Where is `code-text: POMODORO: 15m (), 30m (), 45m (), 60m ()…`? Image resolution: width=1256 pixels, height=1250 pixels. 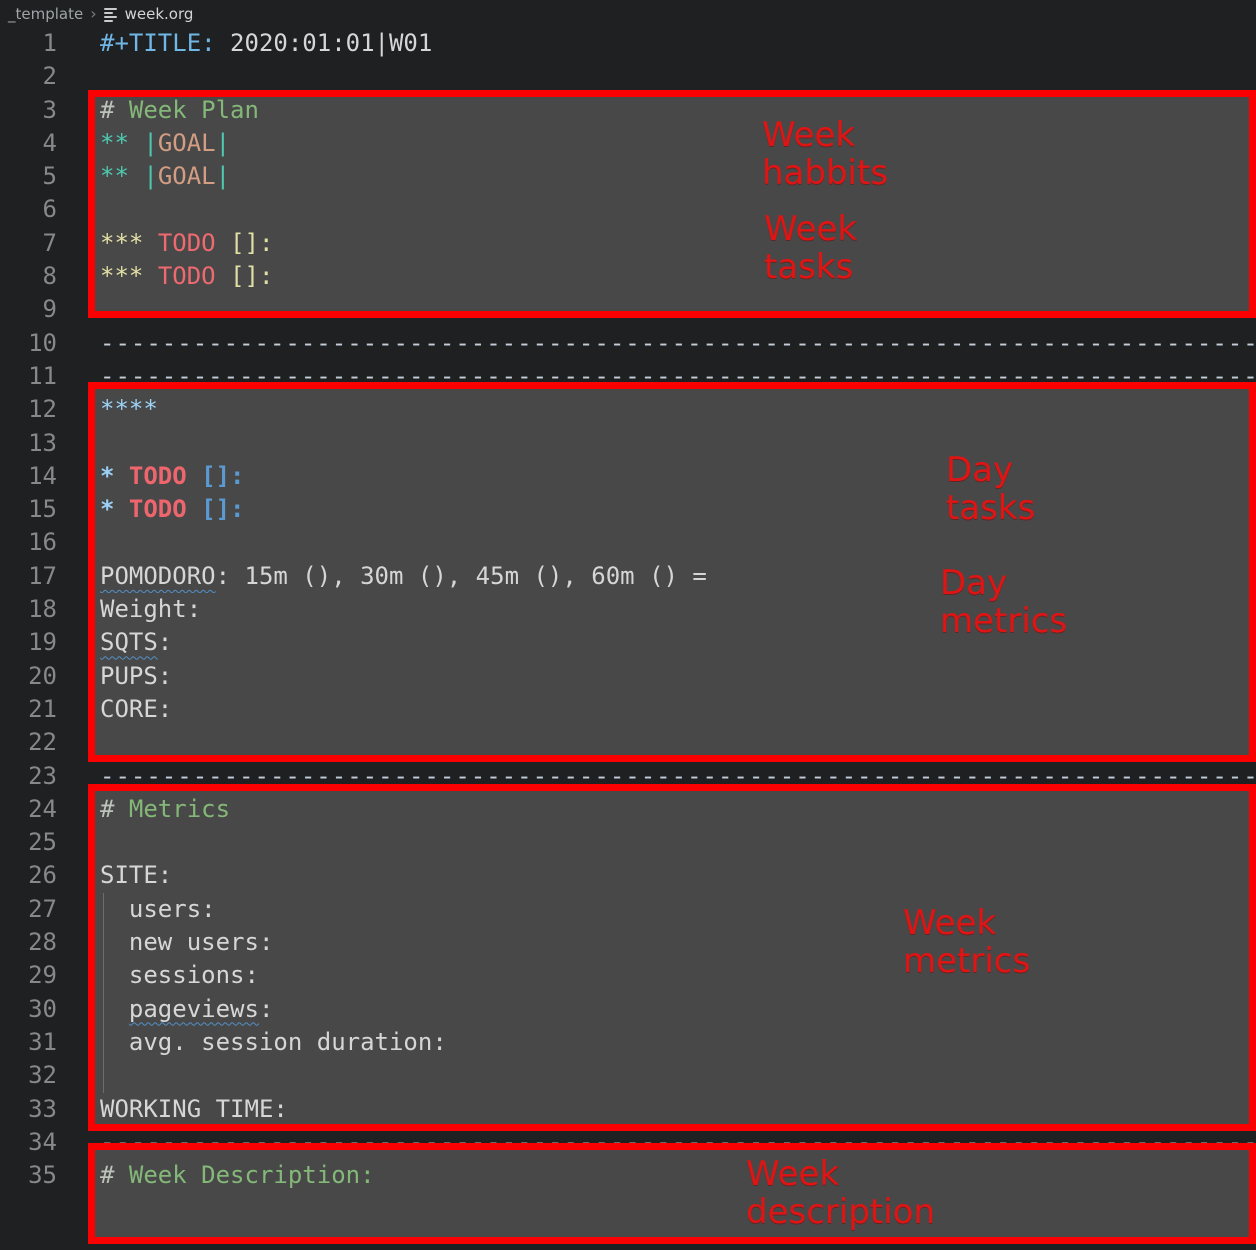
code-text: POMODORO: 15m (), 30m (), 45m (), 60m ()… is located at coordinates (403, 575).